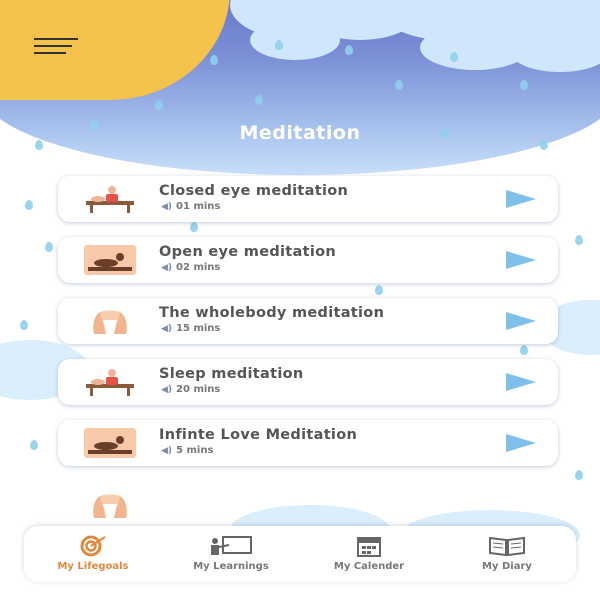 Image resolution: width=600 pixels, height=600 pixels. Describe the element at coordinates (247, 252) in the screenshot. I see `meditation-title: Open eye meditation` at that location.